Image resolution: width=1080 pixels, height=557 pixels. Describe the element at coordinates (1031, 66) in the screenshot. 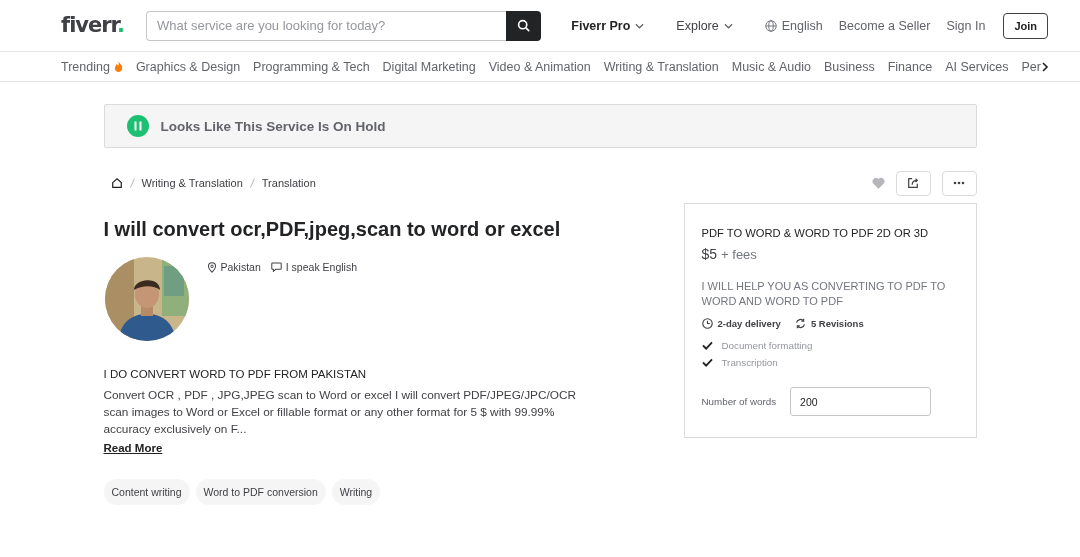

I see `category-link: Per` at that location.